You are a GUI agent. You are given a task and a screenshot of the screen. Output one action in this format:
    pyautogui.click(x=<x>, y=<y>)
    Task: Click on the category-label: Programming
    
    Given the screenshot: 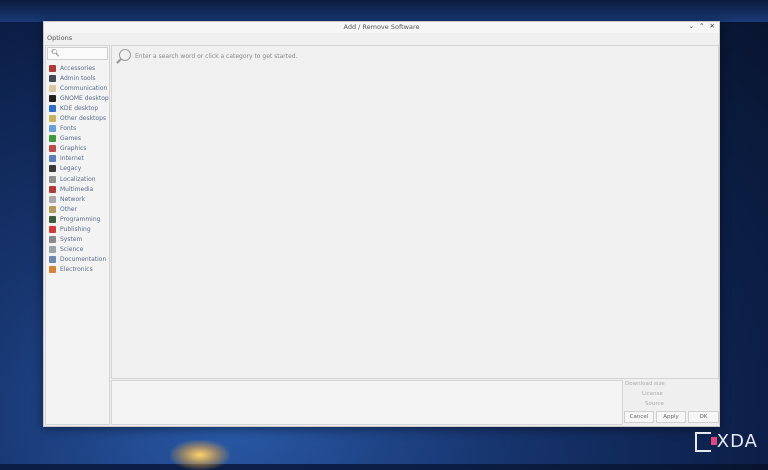 What is the action you would take?
    pyautogui.click(x=80, y=219)
    